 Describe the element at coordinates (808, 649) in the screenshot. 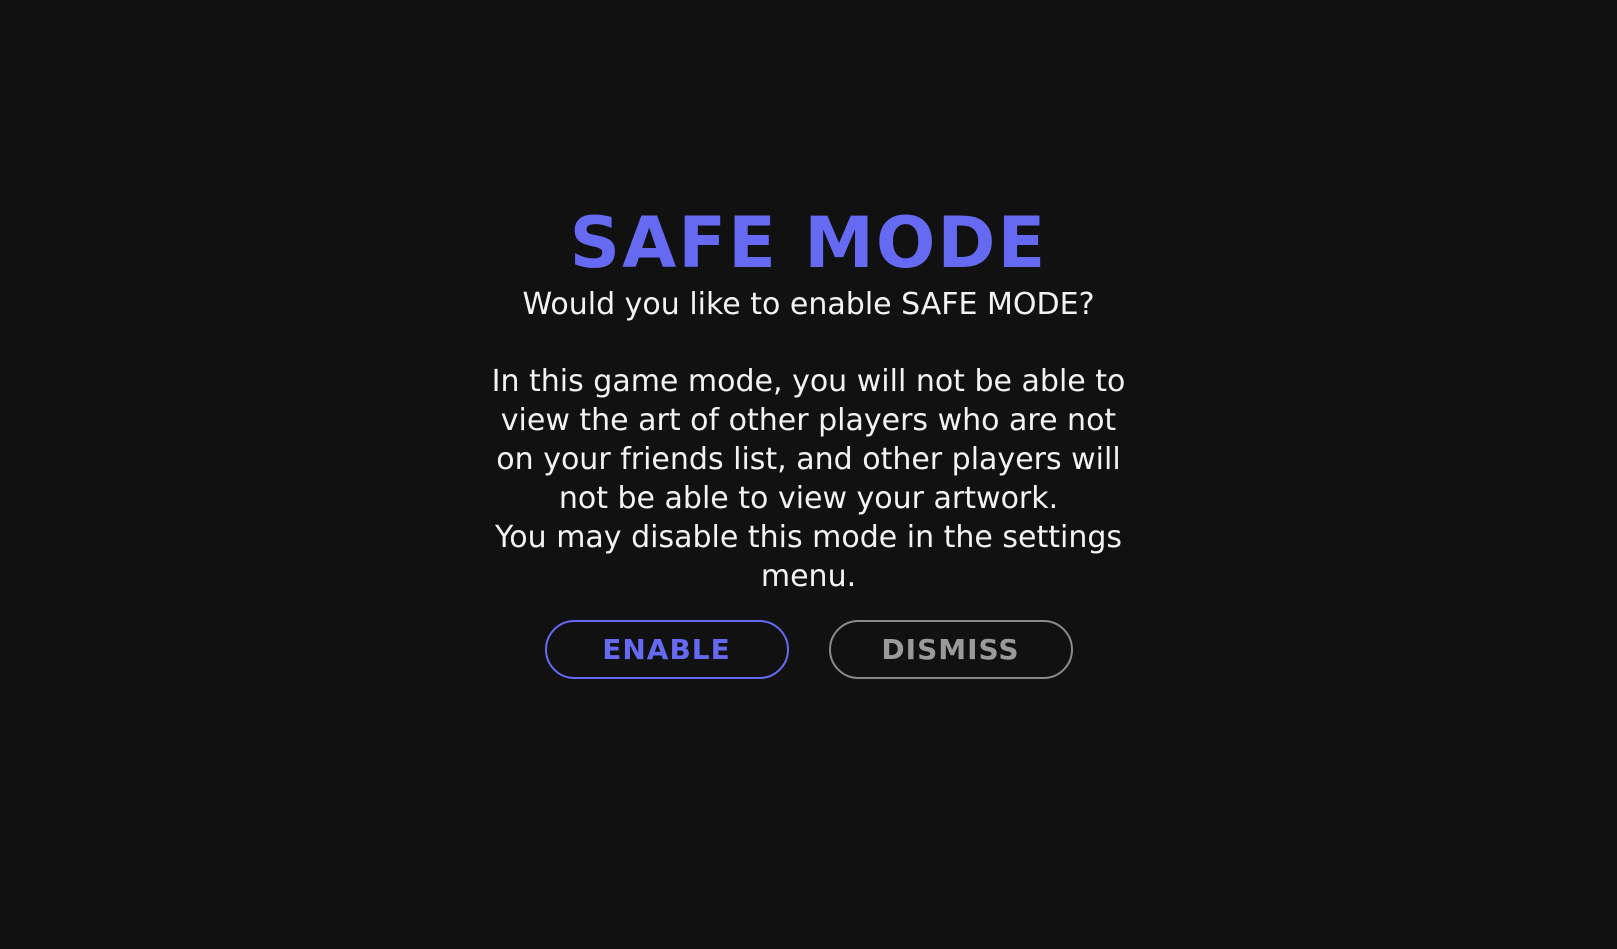

I see `dialog-buttons: ENABLE DISMISS` at that location.